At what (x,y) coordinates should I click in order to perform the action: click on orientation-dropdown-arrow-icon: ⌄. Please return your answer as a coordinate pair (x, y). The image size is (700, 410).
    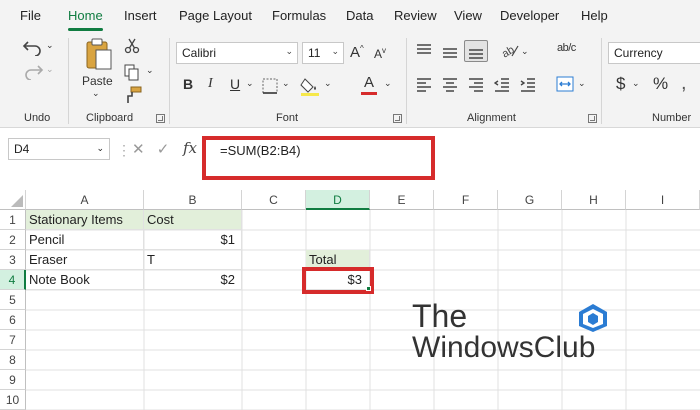
    Looking at the image, I should click on (525, 51).